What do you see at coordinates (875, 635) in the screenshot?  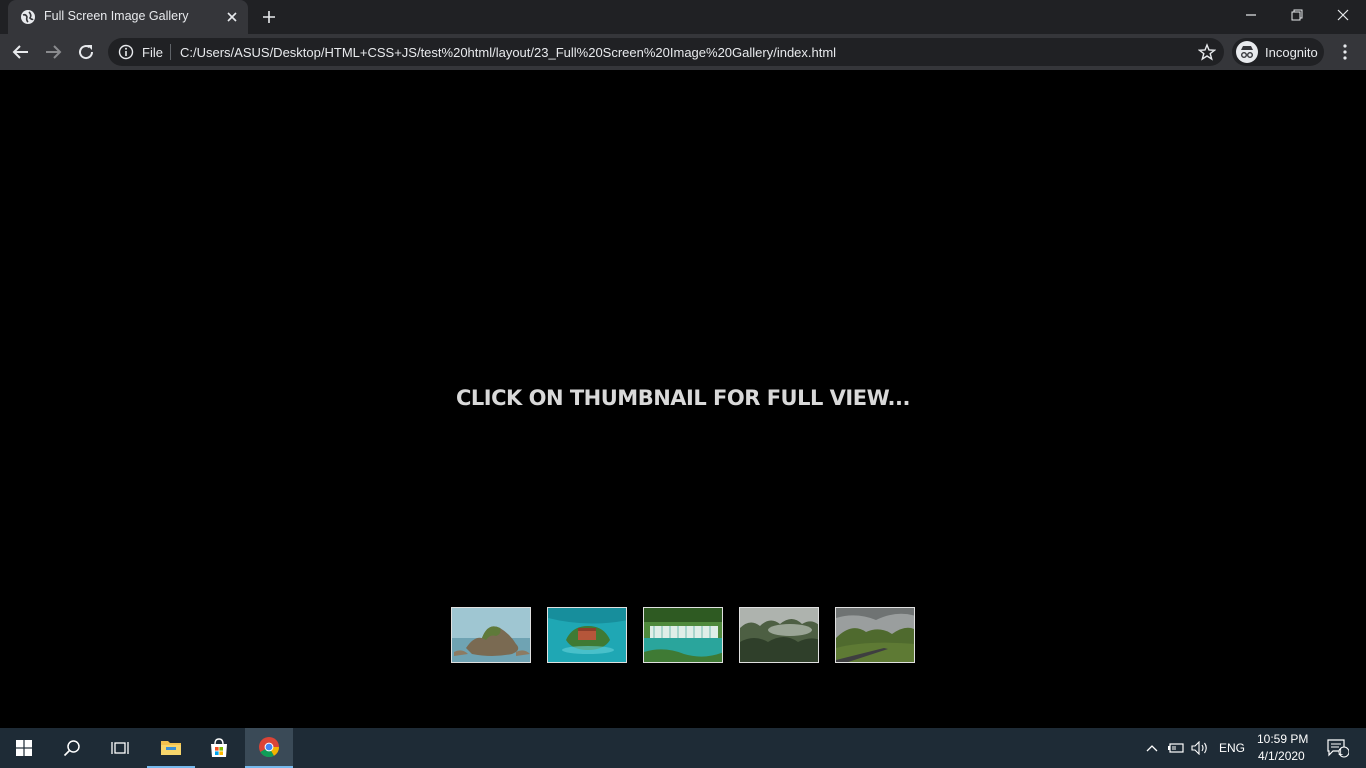 I see `thumbnail-mountain-road` at bounding box center [875, 635].